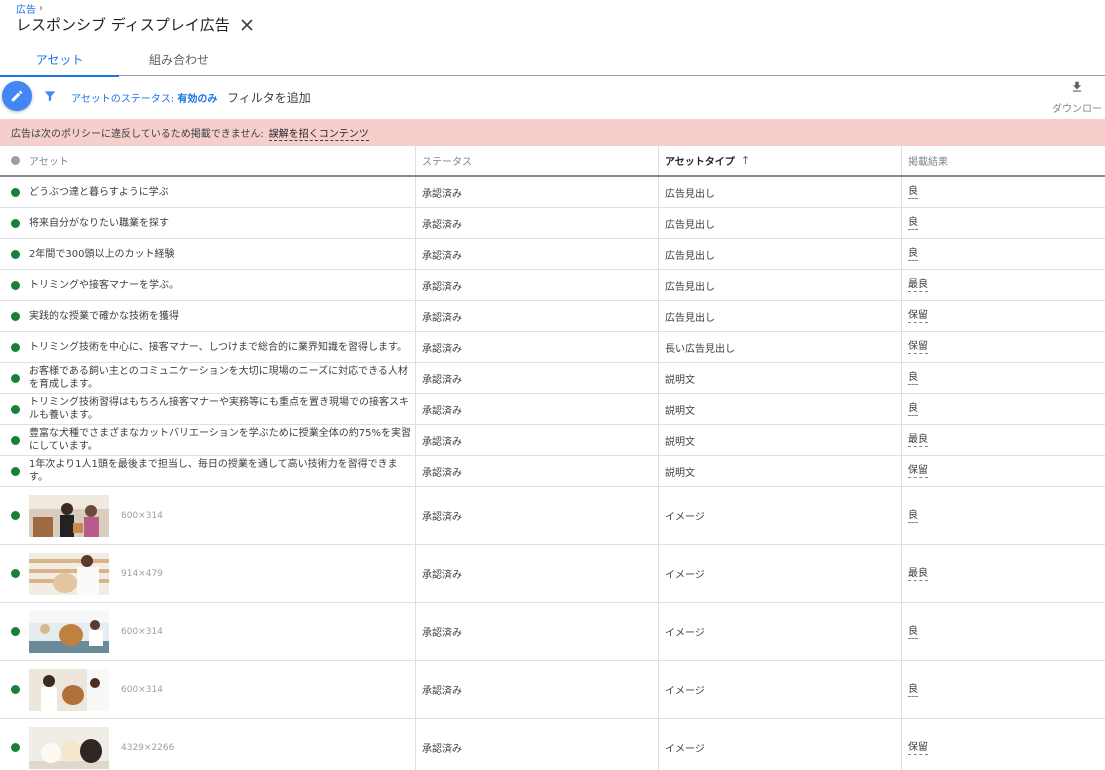 The image size is (1105, 770). I want to click on table-row: 4329×2266 承認済み イメージ 保留, so click(552, 744).